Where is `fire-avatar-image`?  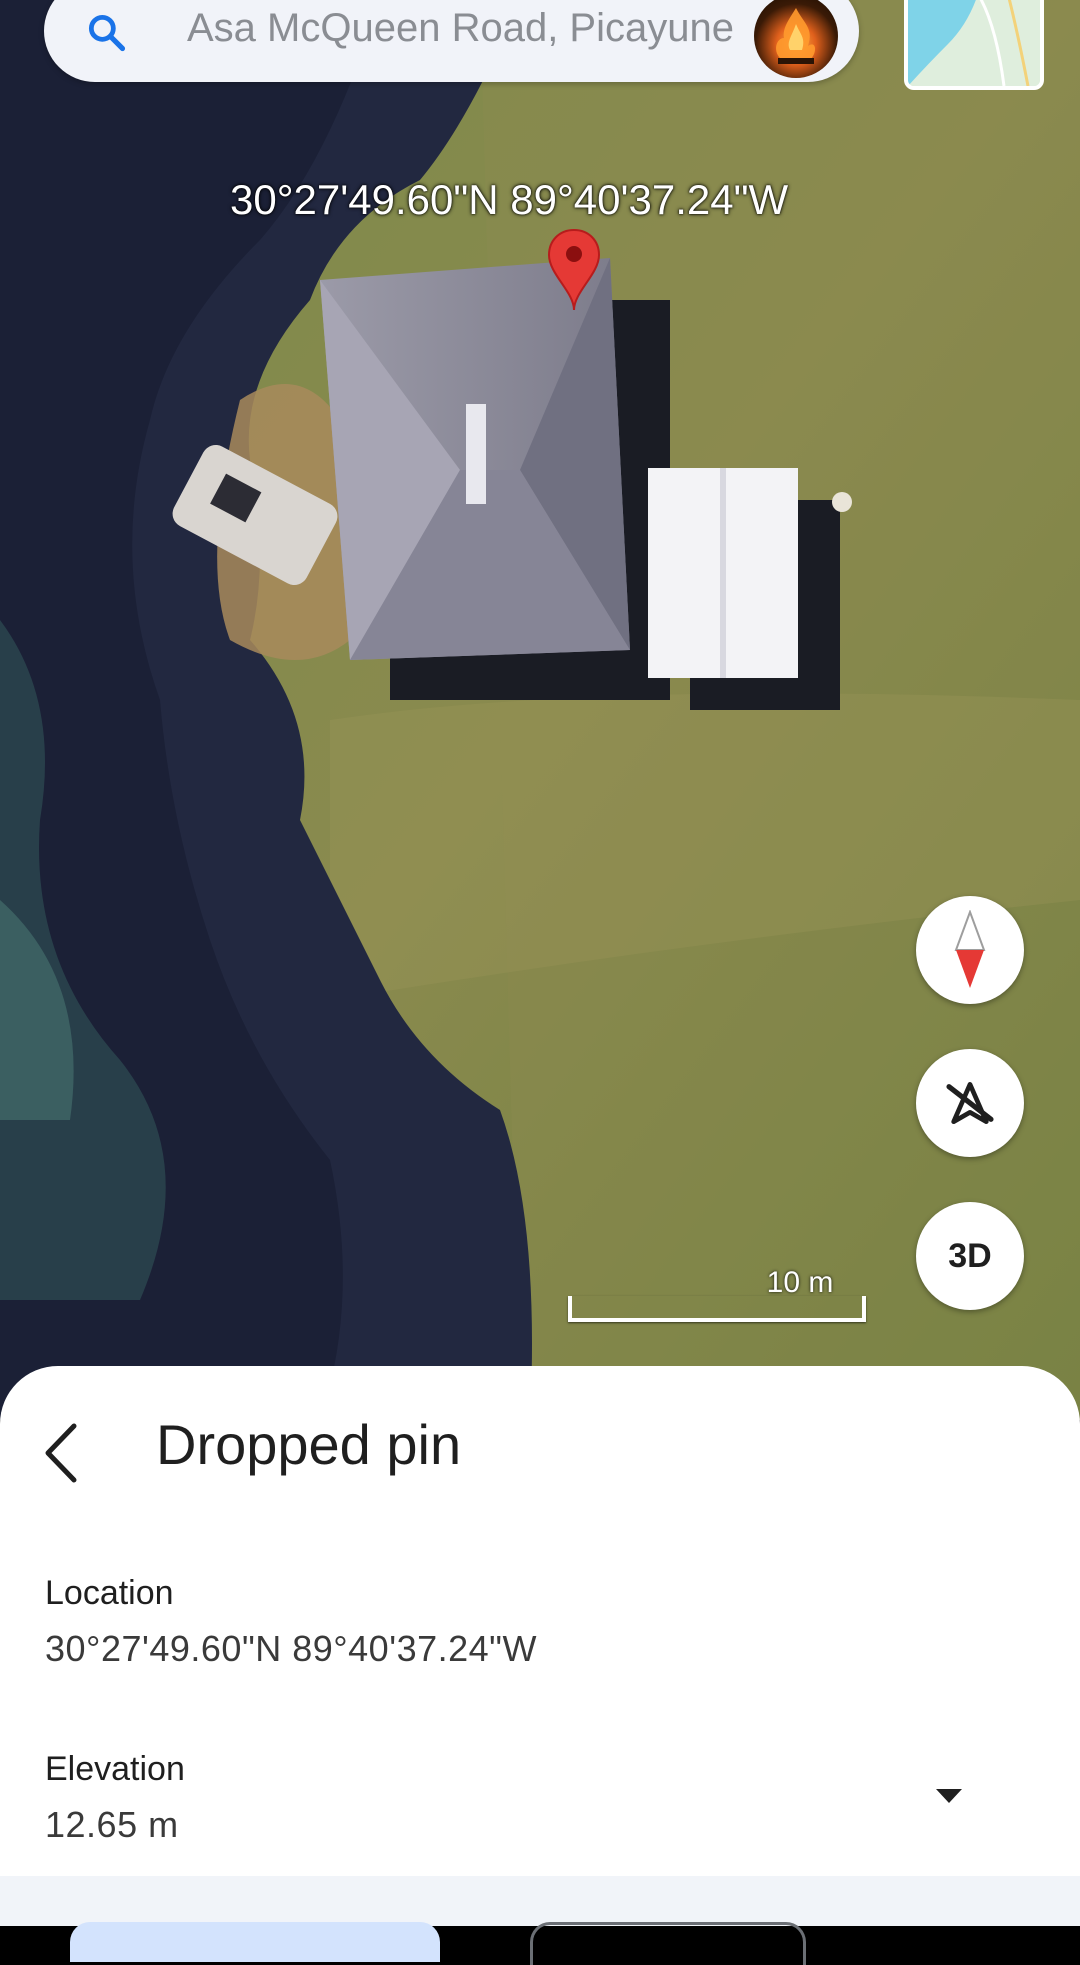 fire-avatar-image is located at coordinates (796, 36).